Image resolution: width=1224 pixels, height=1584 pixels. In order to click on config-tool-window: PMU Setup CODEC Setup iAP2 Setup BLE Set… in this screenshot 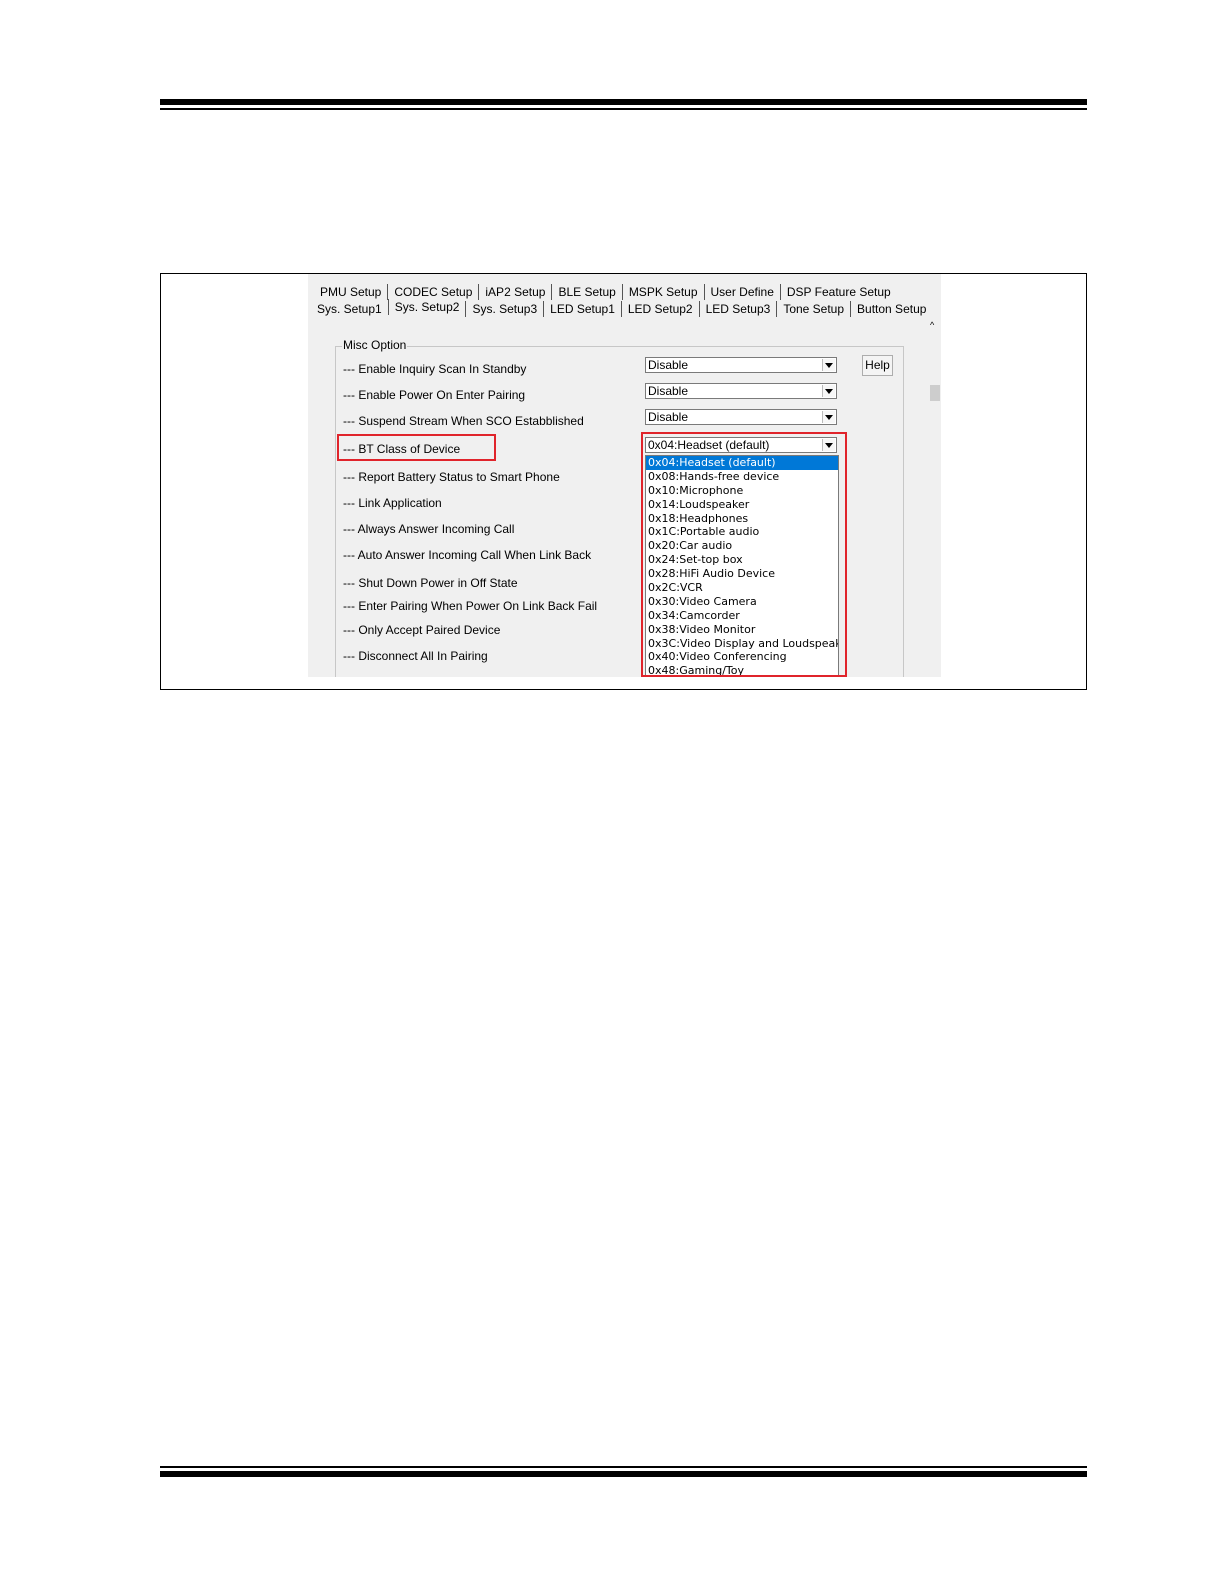, I will do `click(624, 475)`.